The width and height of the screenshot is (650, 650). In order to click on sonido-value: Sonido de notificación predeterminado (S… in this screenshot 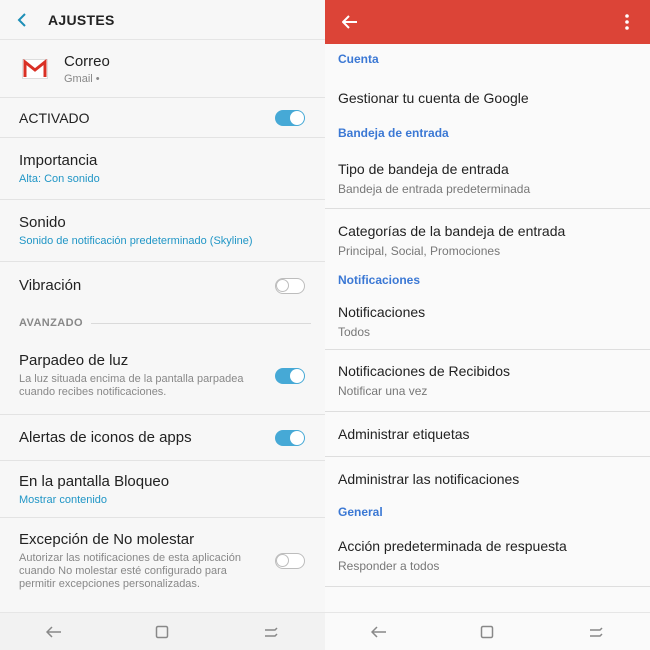, I will do `click(136, 241)`.